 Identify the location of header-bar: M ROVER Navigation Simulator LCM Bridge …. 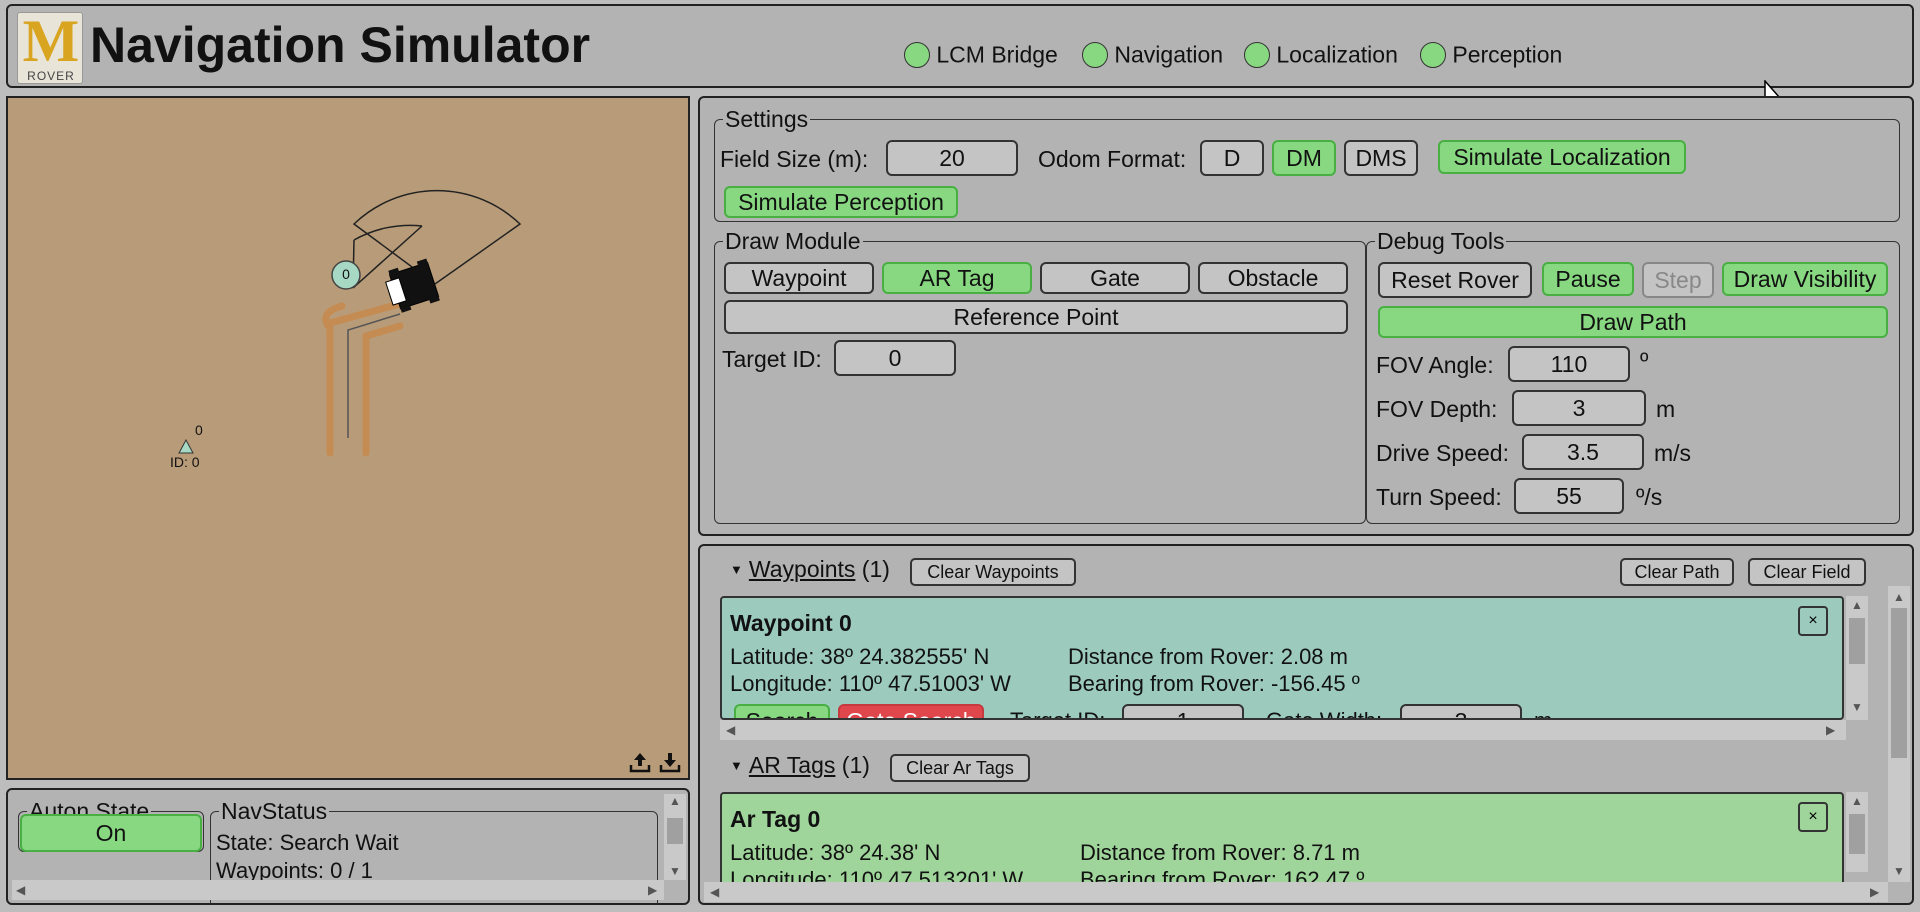
(960, 46).